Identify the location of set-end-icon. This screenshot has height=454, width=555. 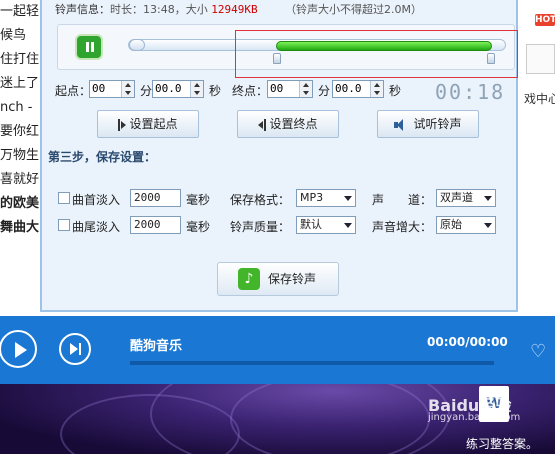
(262, 124).